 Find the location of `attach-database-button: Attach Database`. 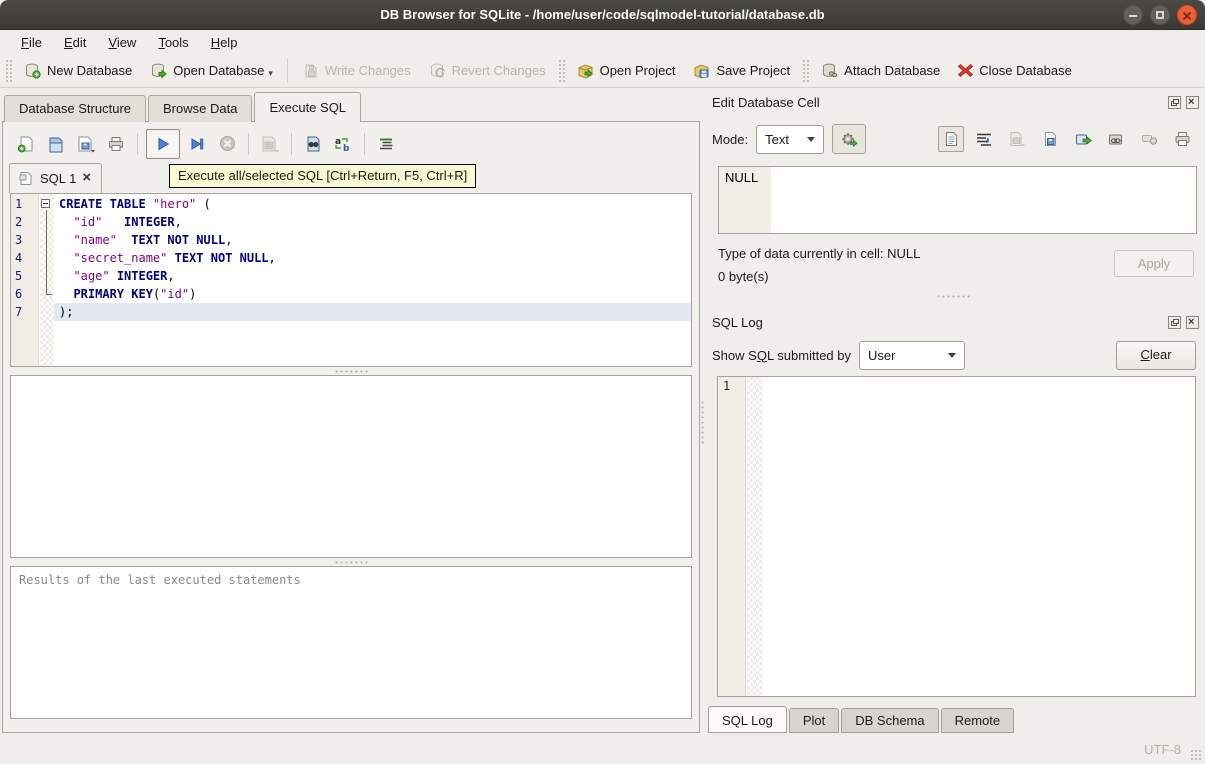

attach-database-button: Attach Database is located at coordinates (880, 71).